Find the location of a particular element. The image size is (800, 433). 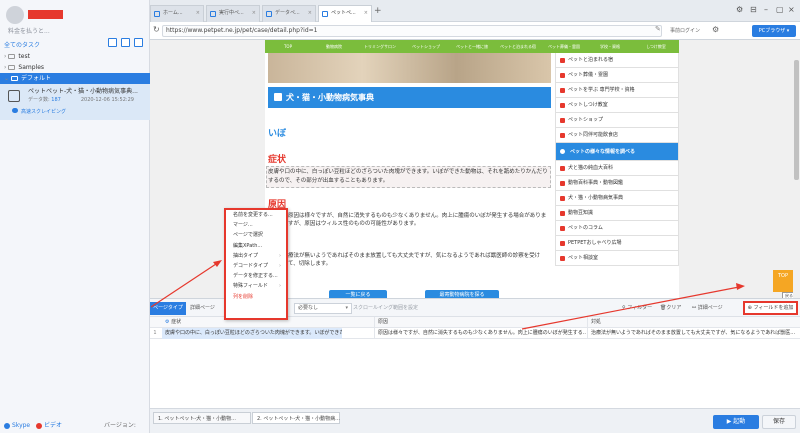

tree-item-samples: › Samples is located at coordinates (75, 67).